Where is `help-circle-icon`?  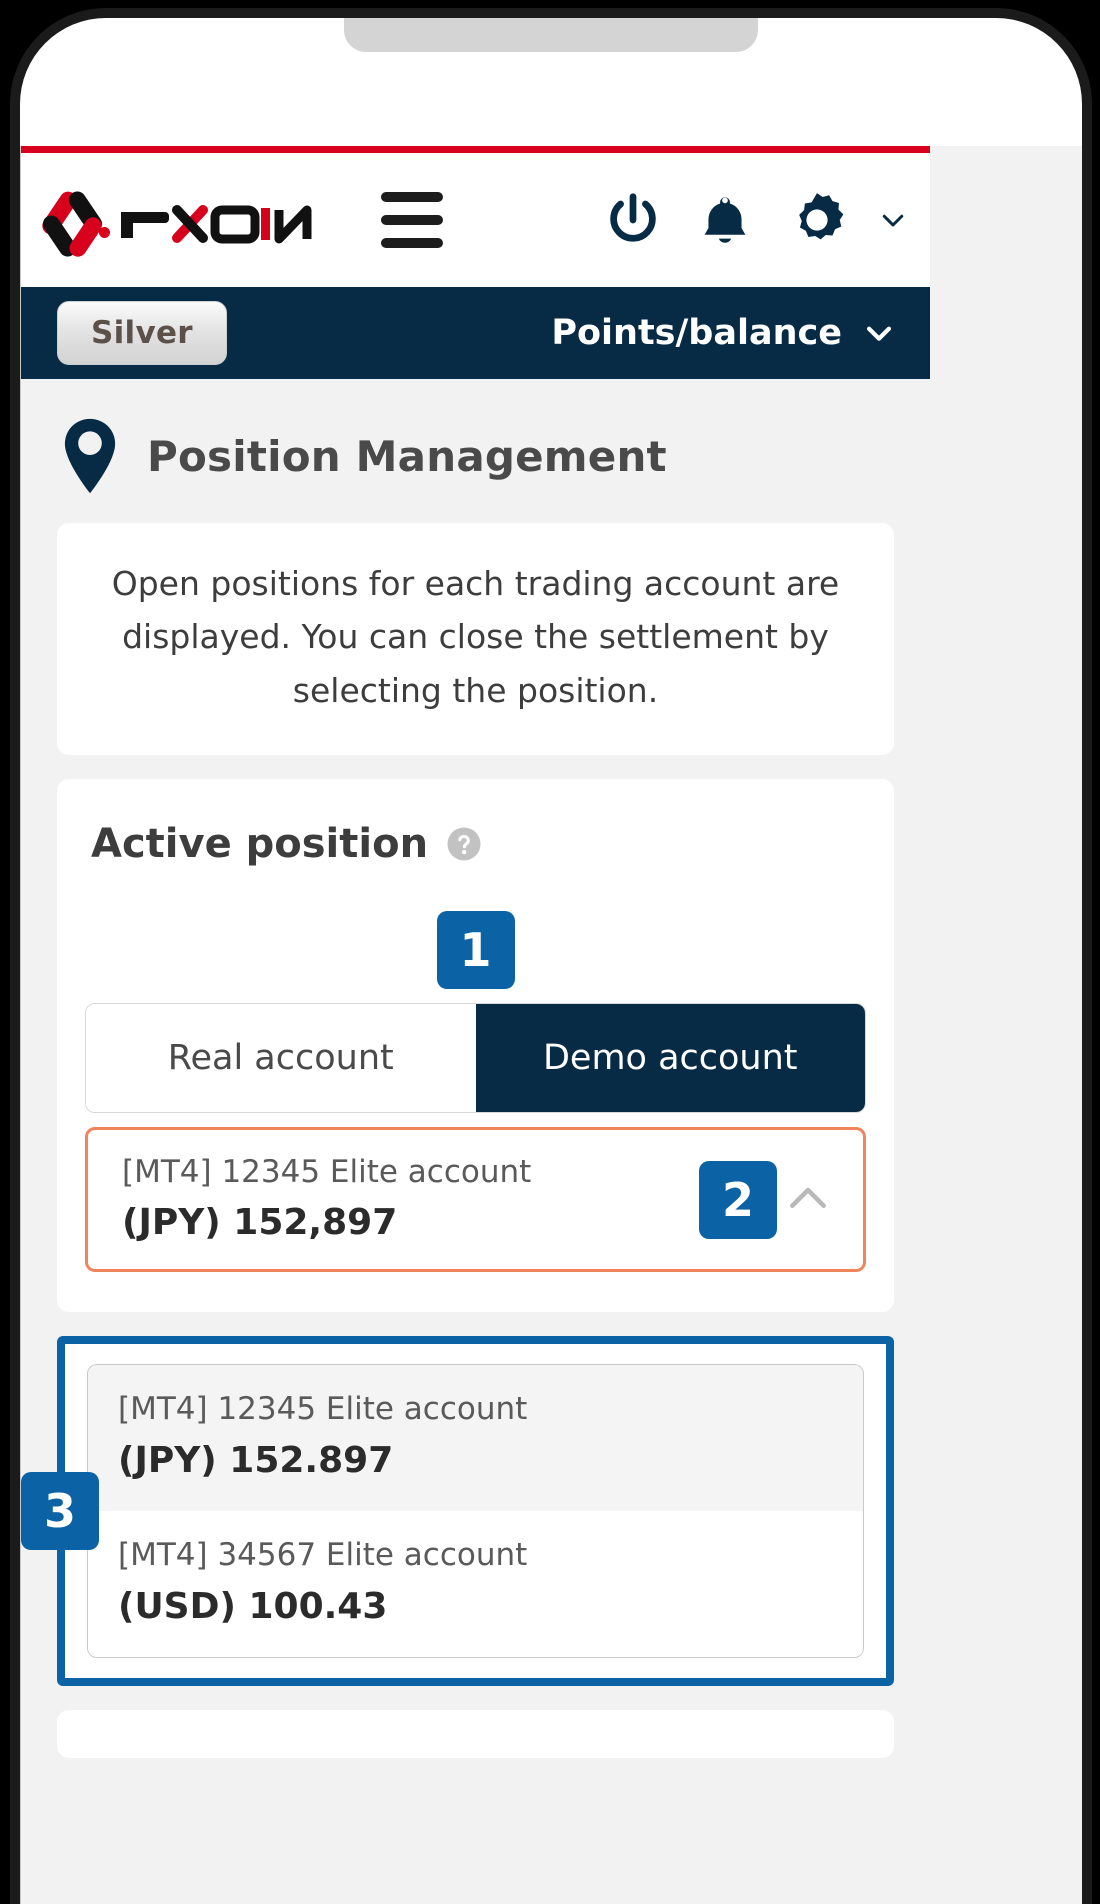 help-circle-icon is located at coordinates (464, 844).